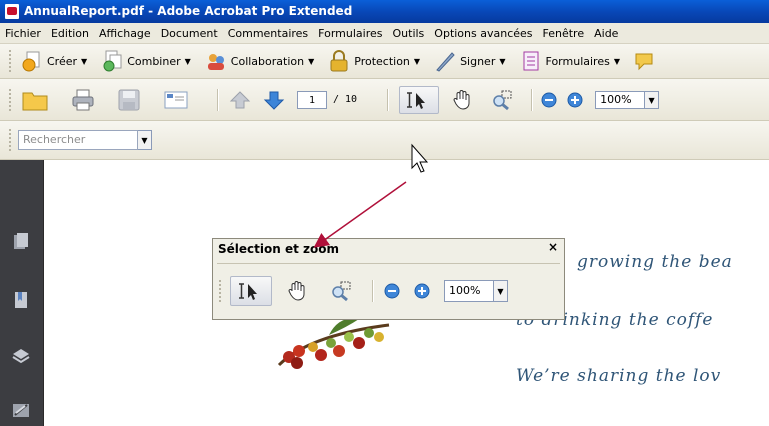  Describe the element at coordinates (339, 61) in the screenshot. I see `lock-icon` at that location.